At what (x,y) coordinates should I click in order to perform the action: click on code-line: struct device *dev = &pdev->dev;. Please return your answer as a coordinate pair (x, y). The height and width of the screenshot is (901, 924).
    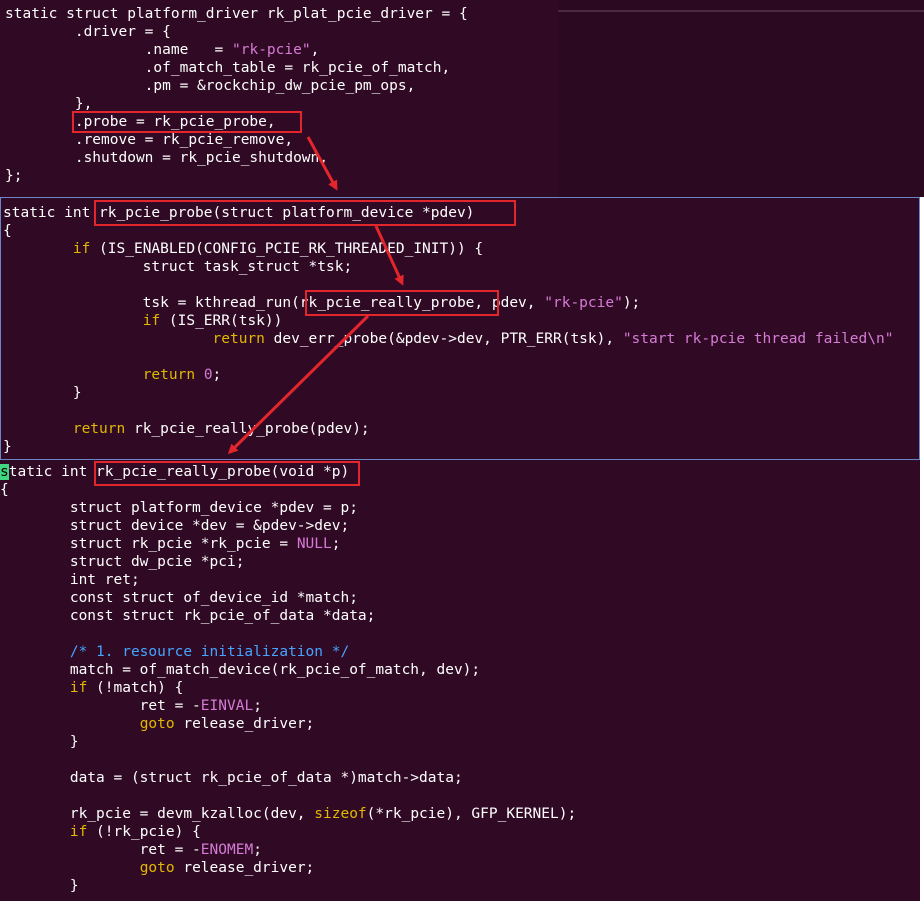
    Looking at the image, I should click on (175, 526).